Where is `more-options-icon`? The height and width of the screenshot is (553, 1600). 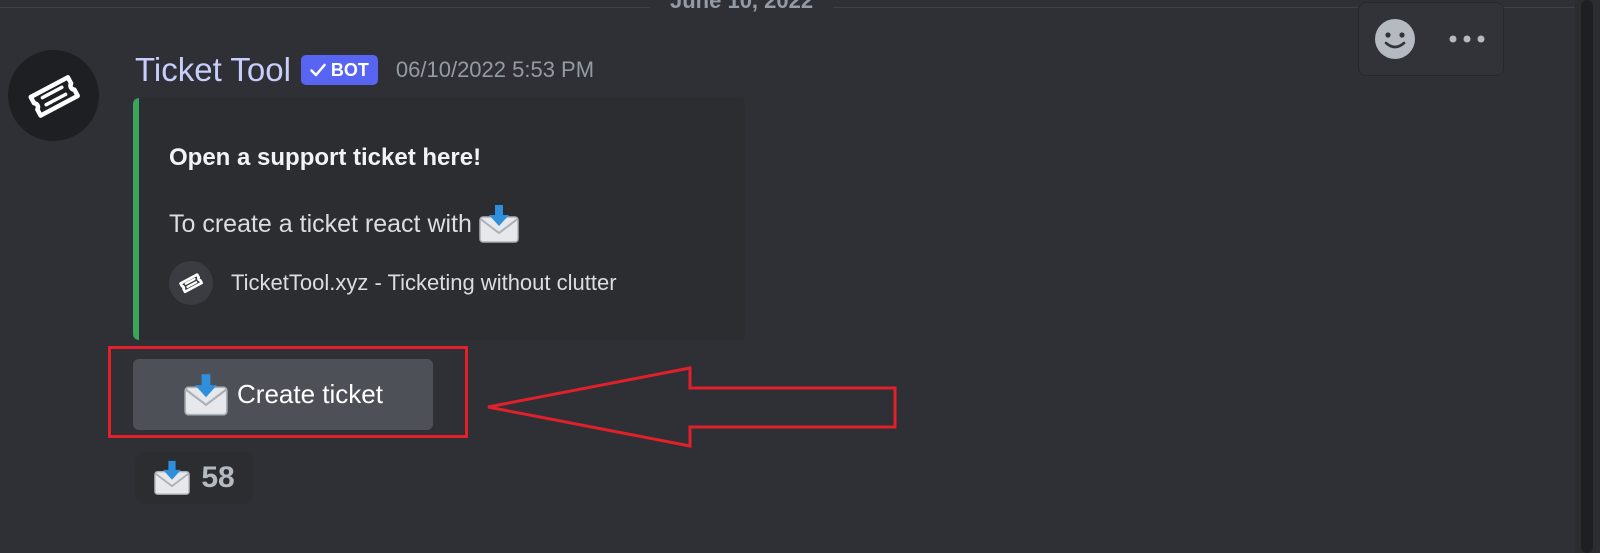
more-options-icon is located at coordinates (1467, 39).